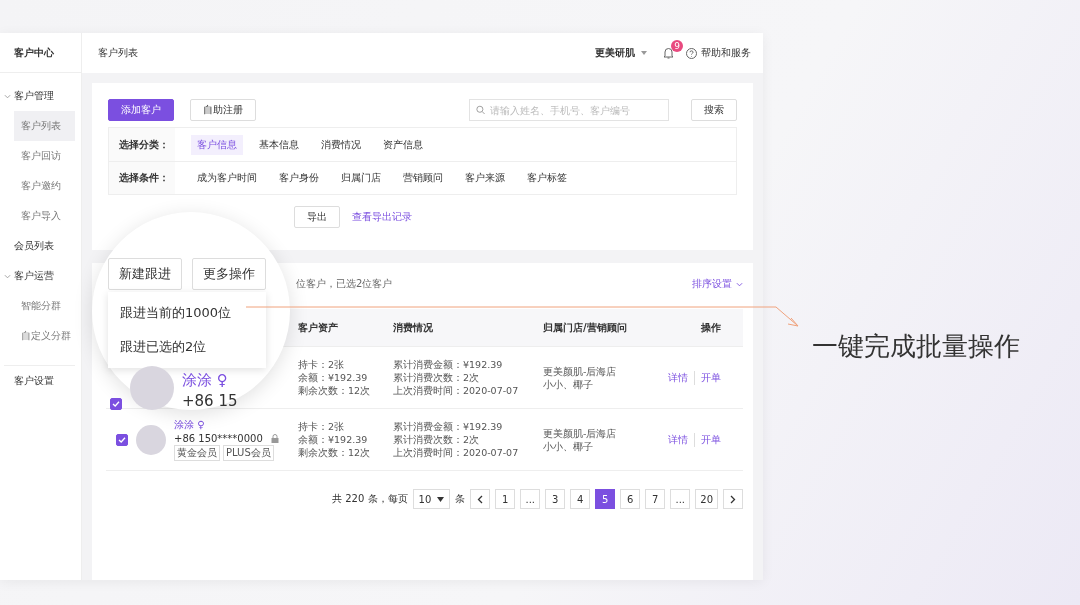 Image resolution: width=1080 pixels, height=605 pixels. I want to click on chevron-left-icon, so click(480, 499).